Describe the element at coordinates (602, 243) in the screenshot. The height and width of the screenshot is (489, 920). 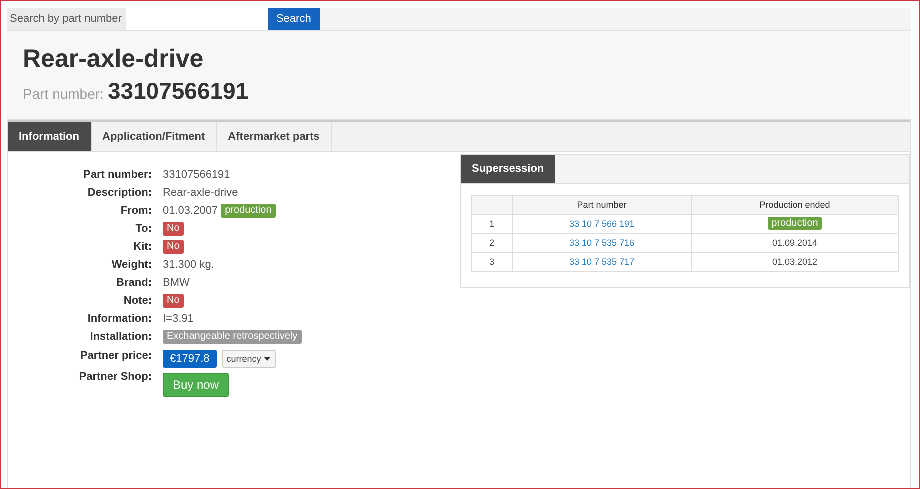
I see `part-number-link: 33 10 7 535 716` at that location.